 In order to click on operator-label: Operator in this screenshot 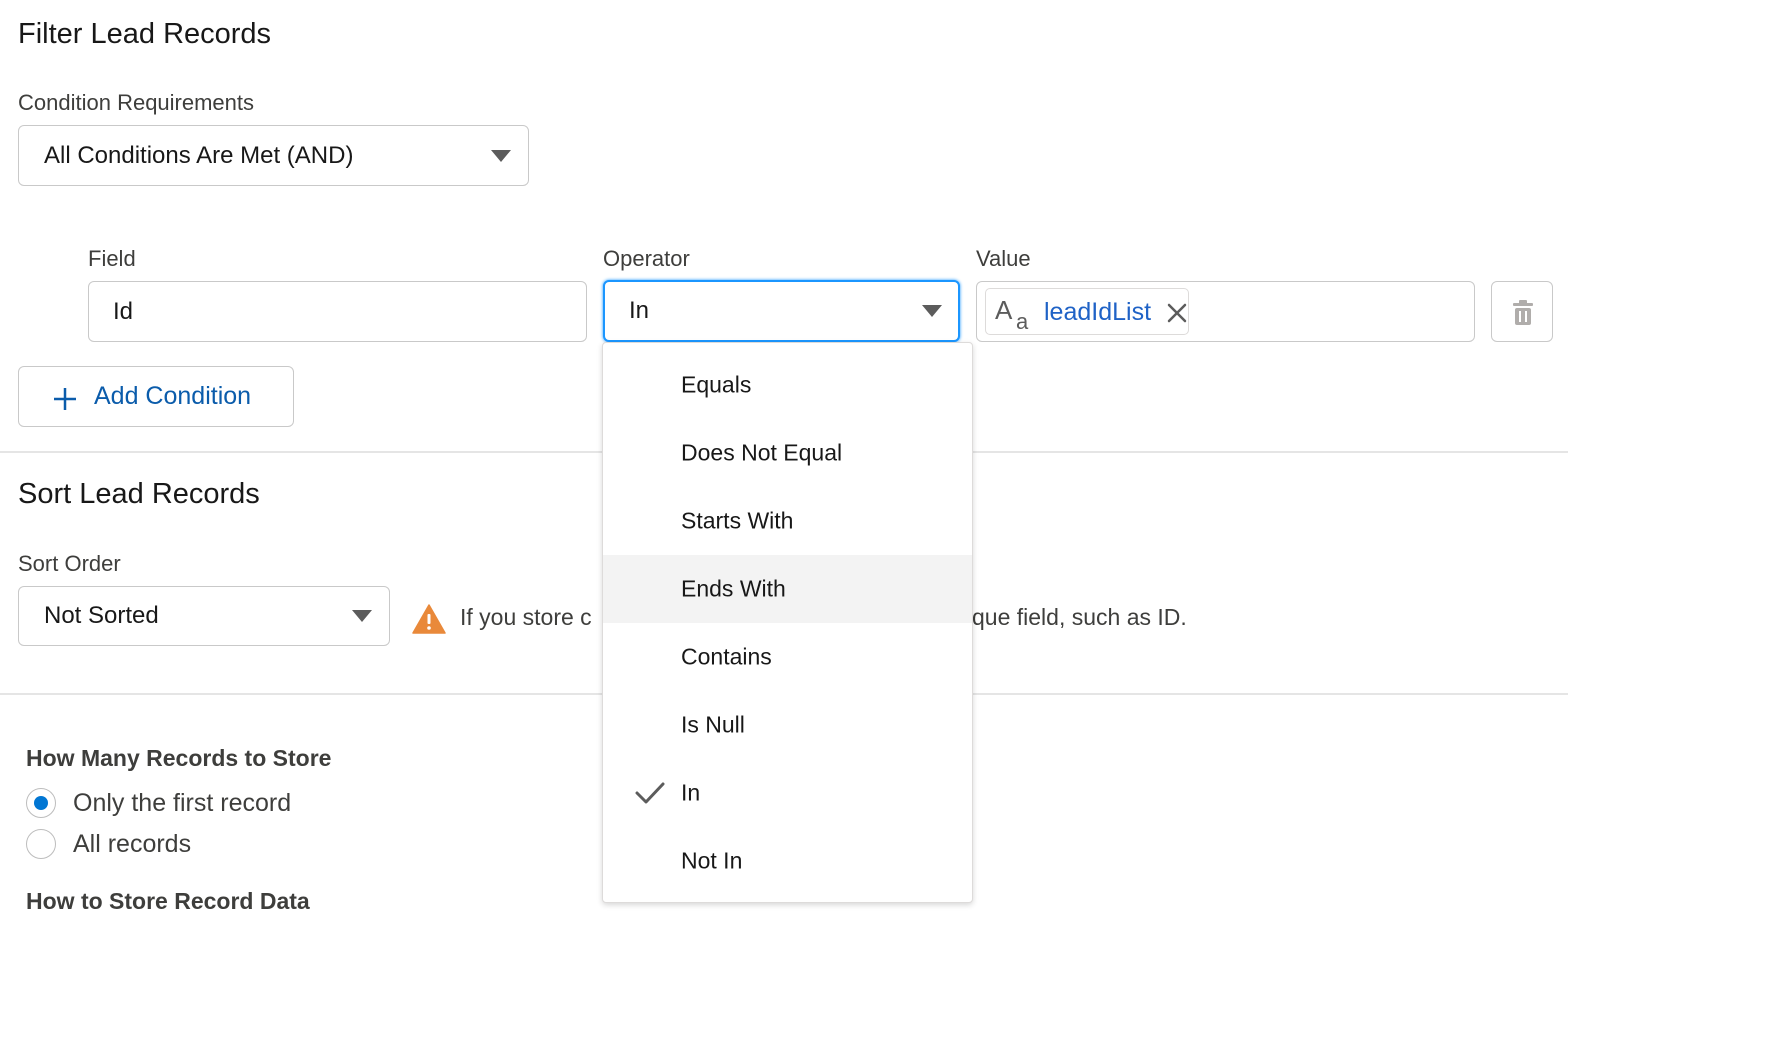, I will do `click(646, 258)`.